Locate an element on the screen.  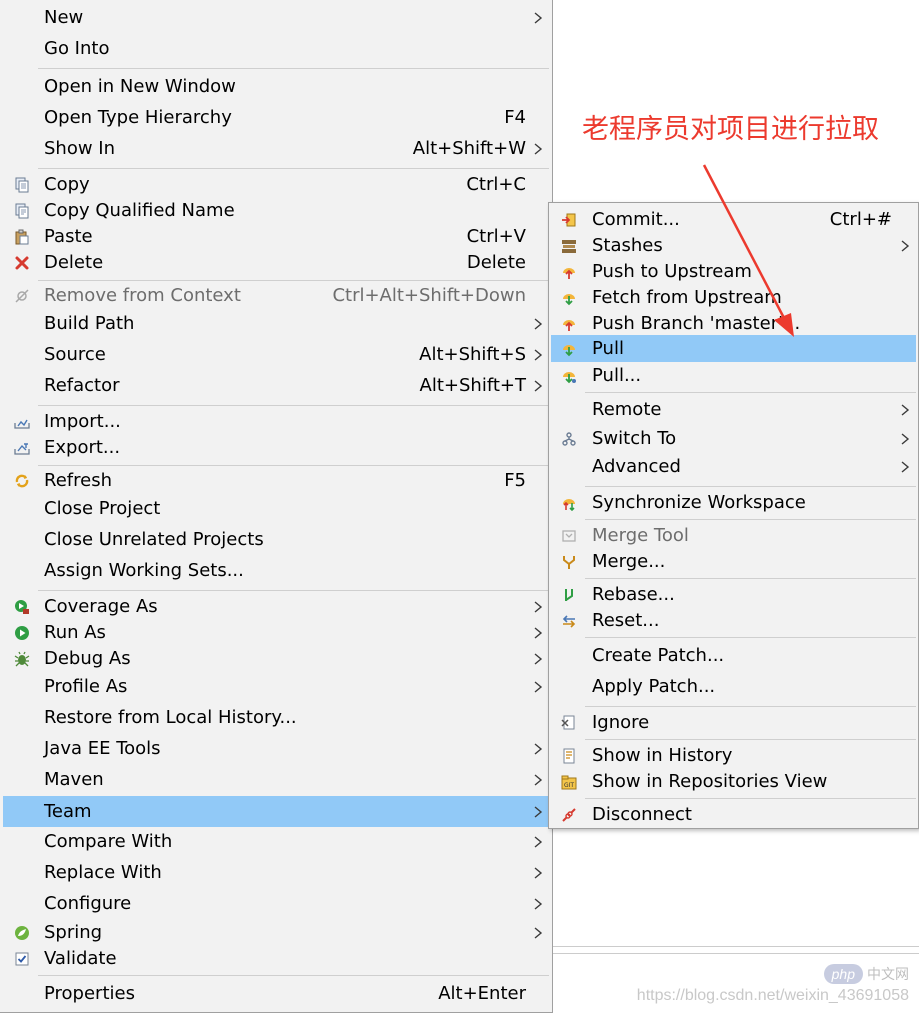
menu-item-validate: Validate is located at coordinates (276, 959).